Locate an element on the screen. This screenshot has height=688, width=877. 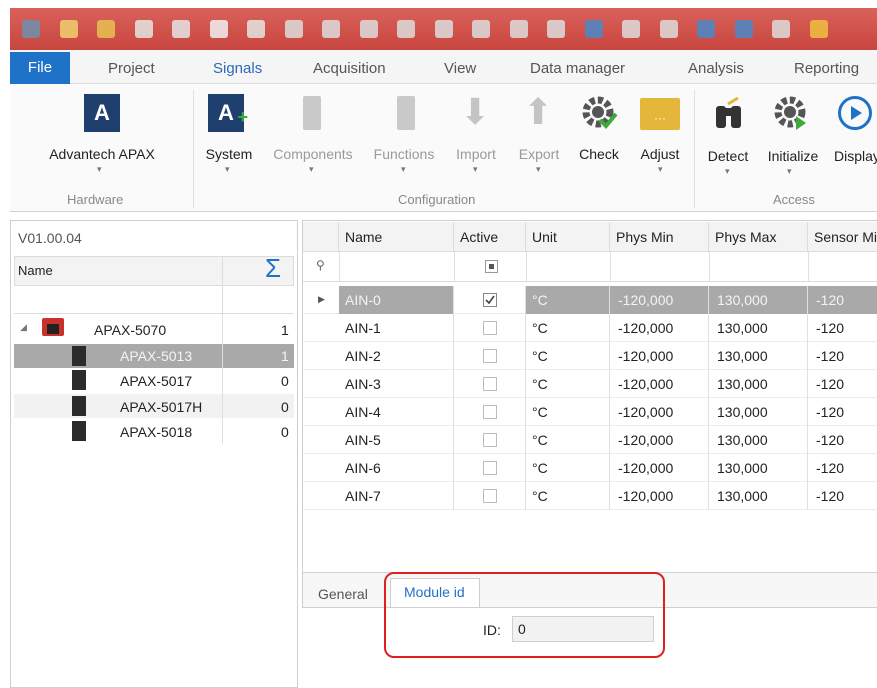
app-icon is located at coordinates (31, 29).